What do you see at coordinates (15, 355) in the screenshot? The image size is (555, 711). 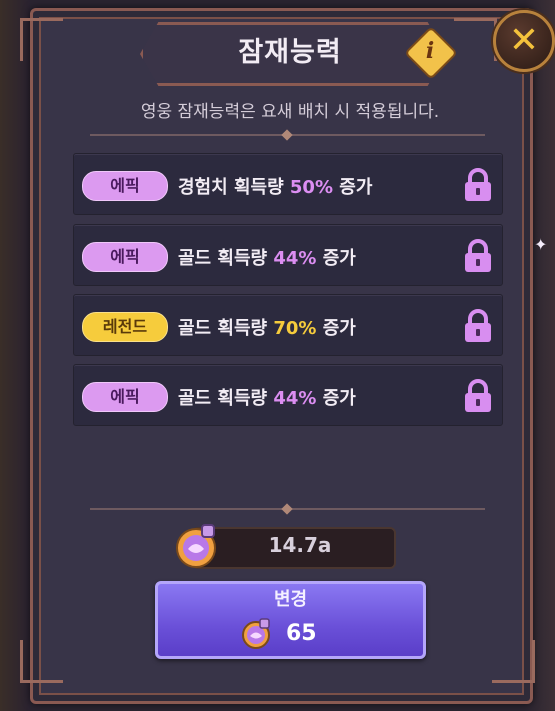 I see `background-left` at bounding box center [15, 355].